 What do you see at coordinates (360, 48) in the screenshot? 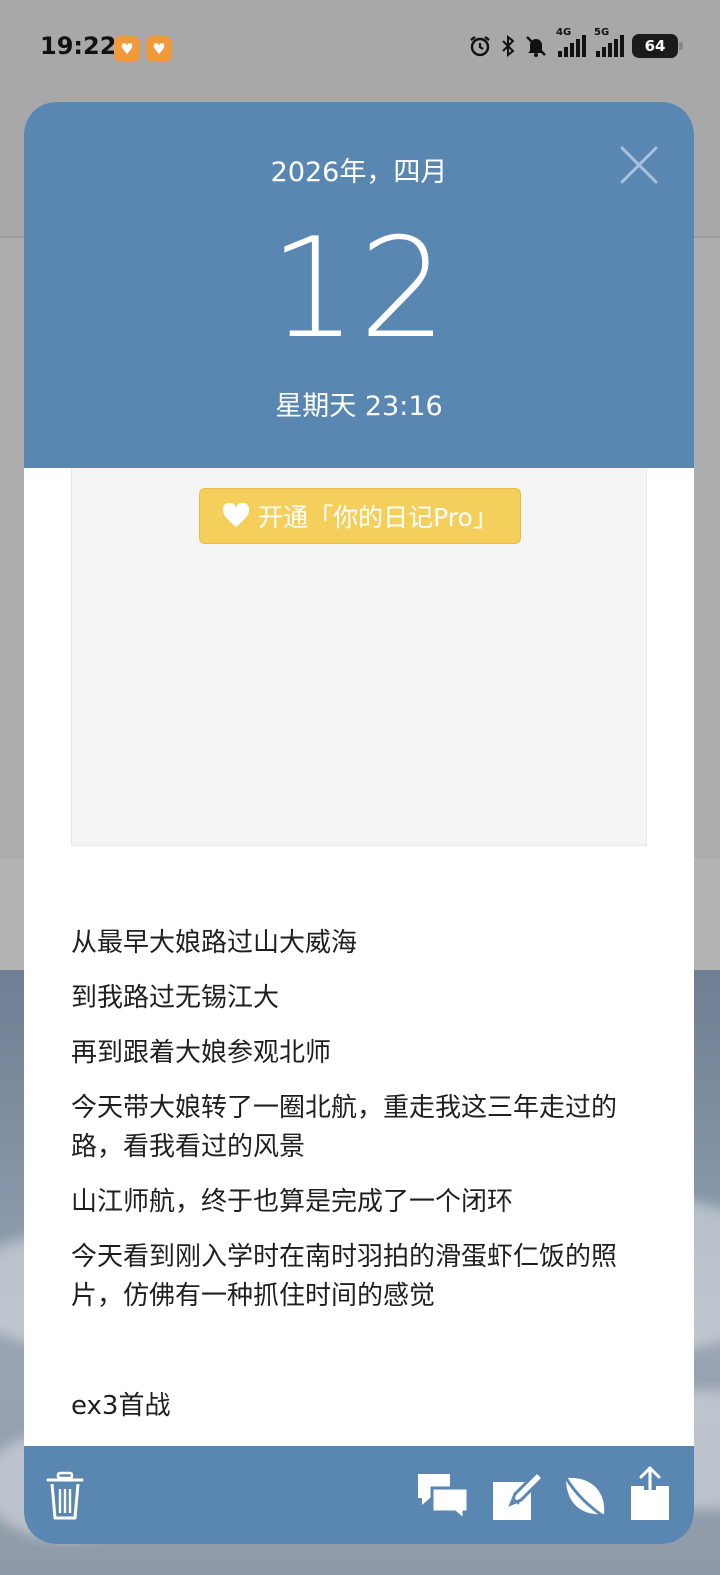
I see `status-bar: 19:22 ♥ ♥ 4G 5G 64` at bounding box center [360, 48].